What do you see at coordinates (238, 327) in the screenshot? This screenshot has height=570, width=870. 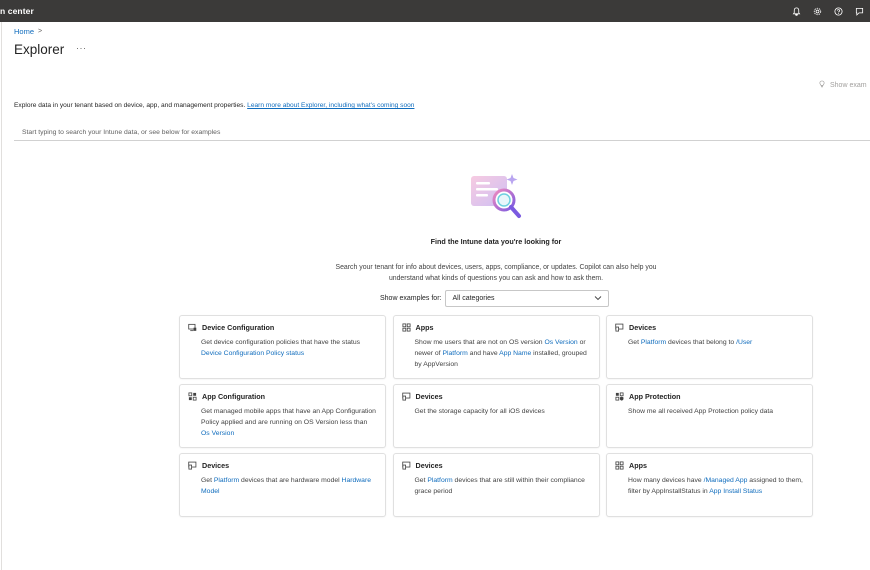 I see `card-title: Device Configuration` at bounding box center [238, 327].